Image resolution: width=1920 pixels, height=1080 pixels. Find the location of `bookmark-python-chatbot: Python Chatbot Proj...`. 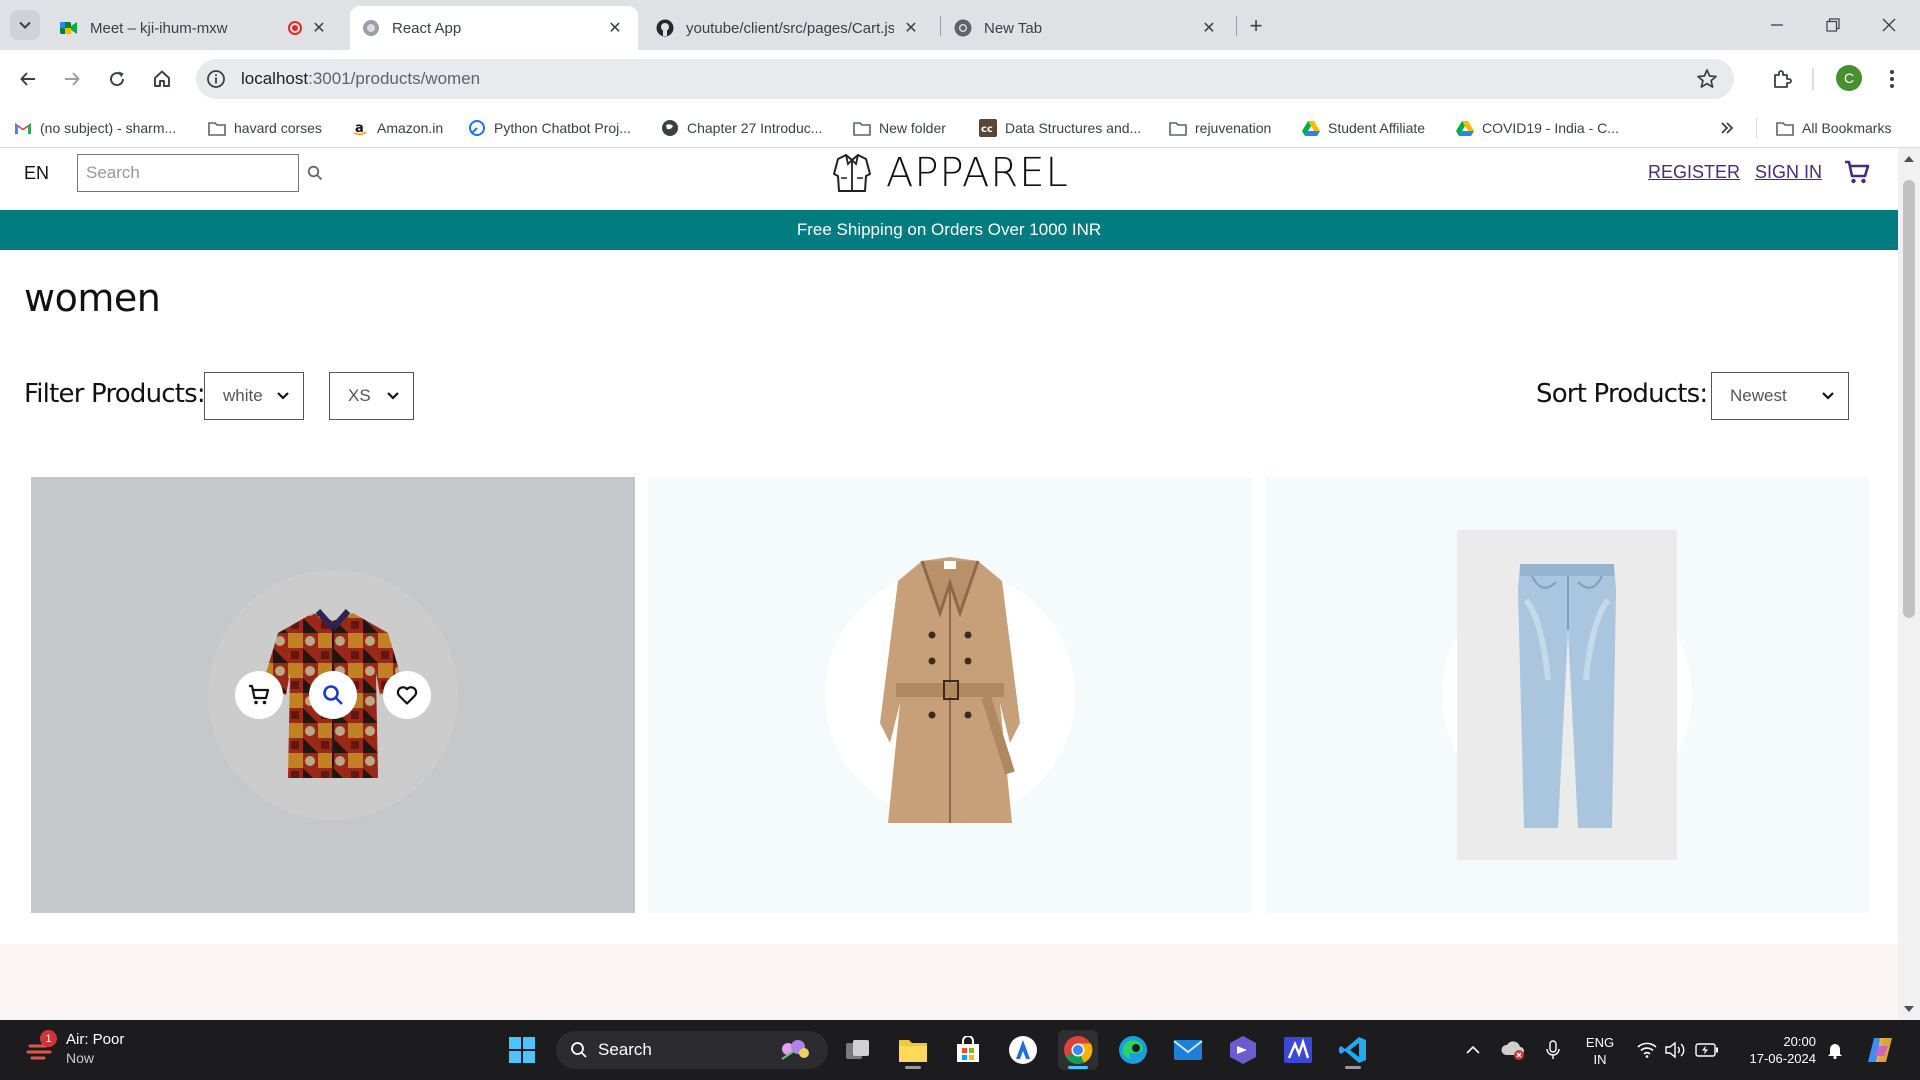

bookmark-python-chatbot: Python Chatbot Proj... is located at coordinates (549, 128).